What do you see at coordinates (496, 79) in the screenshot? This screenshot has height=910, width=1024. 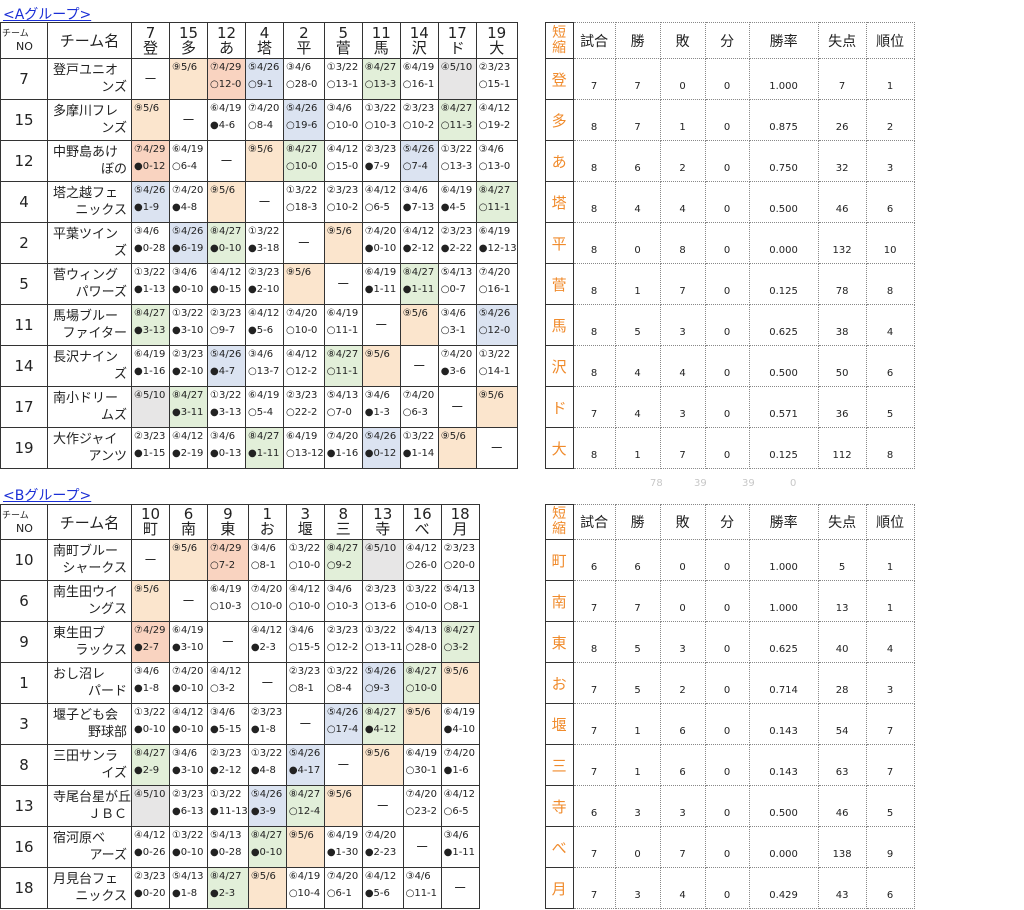 I see `match-cell: ②3/23 ○15-1` at bounding box center [496, 79].